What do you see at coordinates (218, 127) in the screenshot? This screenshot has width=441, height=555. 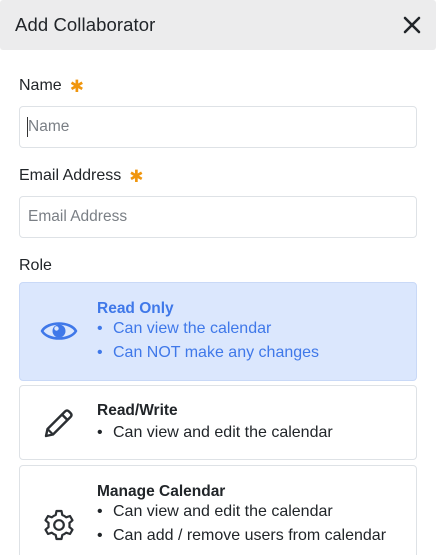 I see `name-input` at bounding box center [218, 127].